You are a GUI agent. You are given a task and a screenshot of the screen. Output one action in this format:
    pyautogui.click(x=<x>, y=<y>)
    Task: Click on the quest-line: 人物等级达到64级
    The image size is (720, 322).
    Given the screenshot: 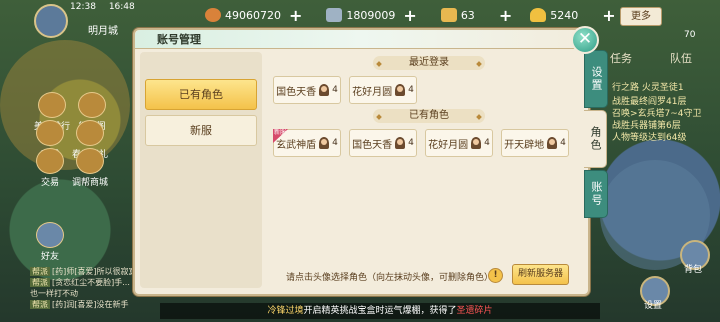 What is the action you would take?
    pyautogui.click(x=649, y=136)
    